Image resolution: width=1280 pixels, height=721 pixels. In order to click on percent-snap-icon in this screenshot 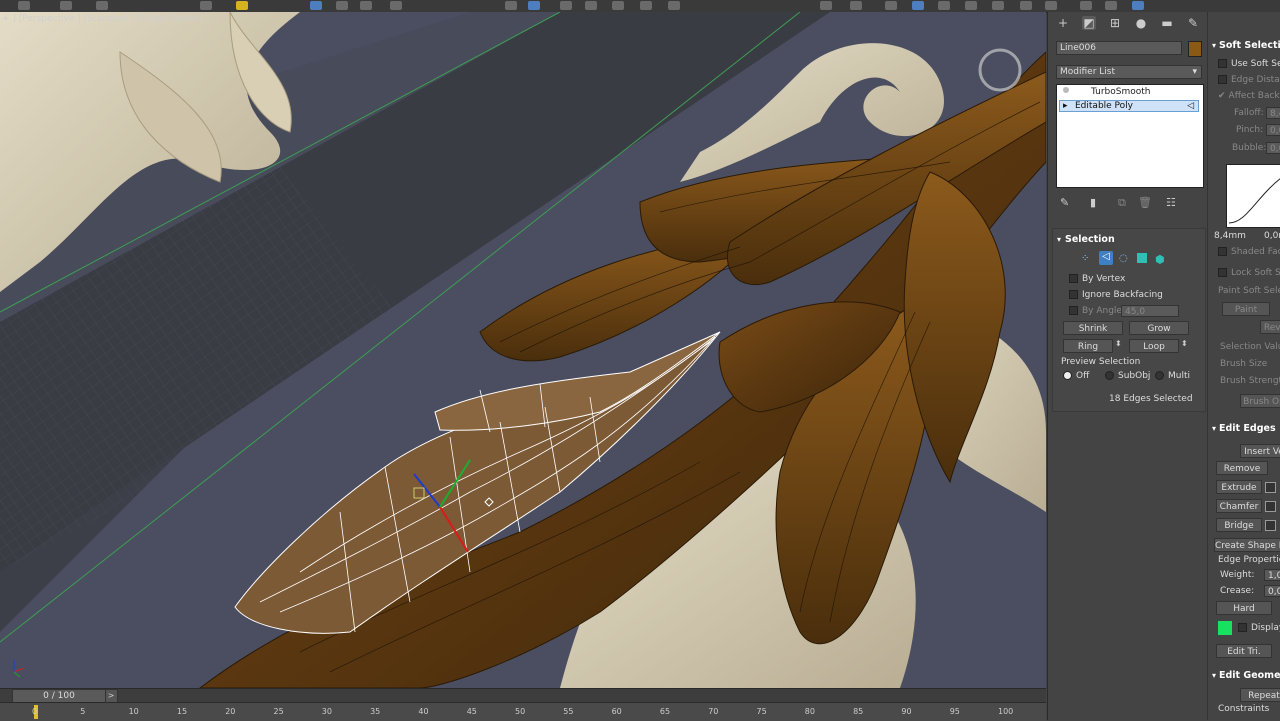, I will do `click(591, 5)`.